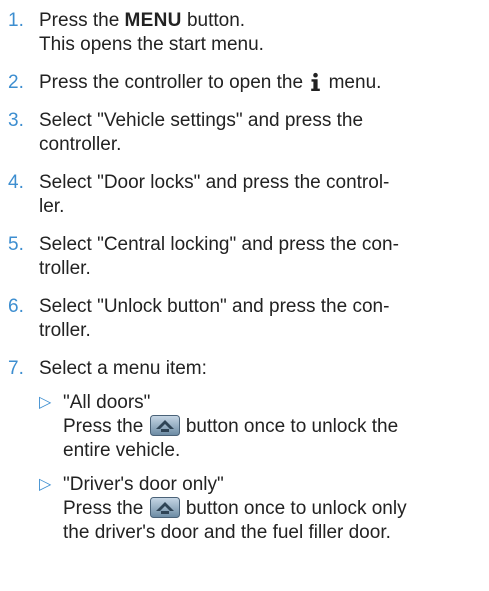  Describe the element at coordinates (16, 306) in the screenshot. I see `step-number: 6.` at that location.